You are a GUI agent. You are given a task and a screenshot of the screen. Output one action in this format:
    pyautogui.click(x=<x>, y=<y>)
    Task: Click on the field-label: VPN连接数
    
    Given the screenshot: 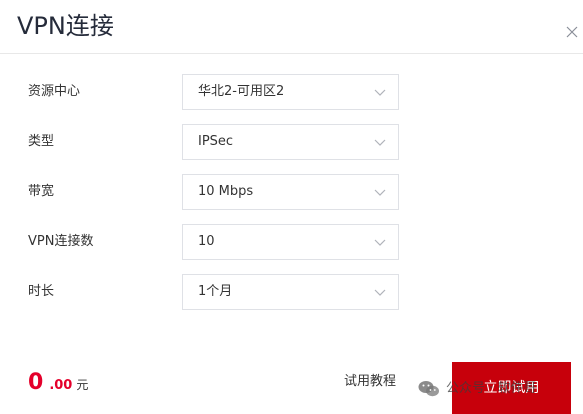 What is the action you would take?
    pyautogui.click(x=61, y=241)
    